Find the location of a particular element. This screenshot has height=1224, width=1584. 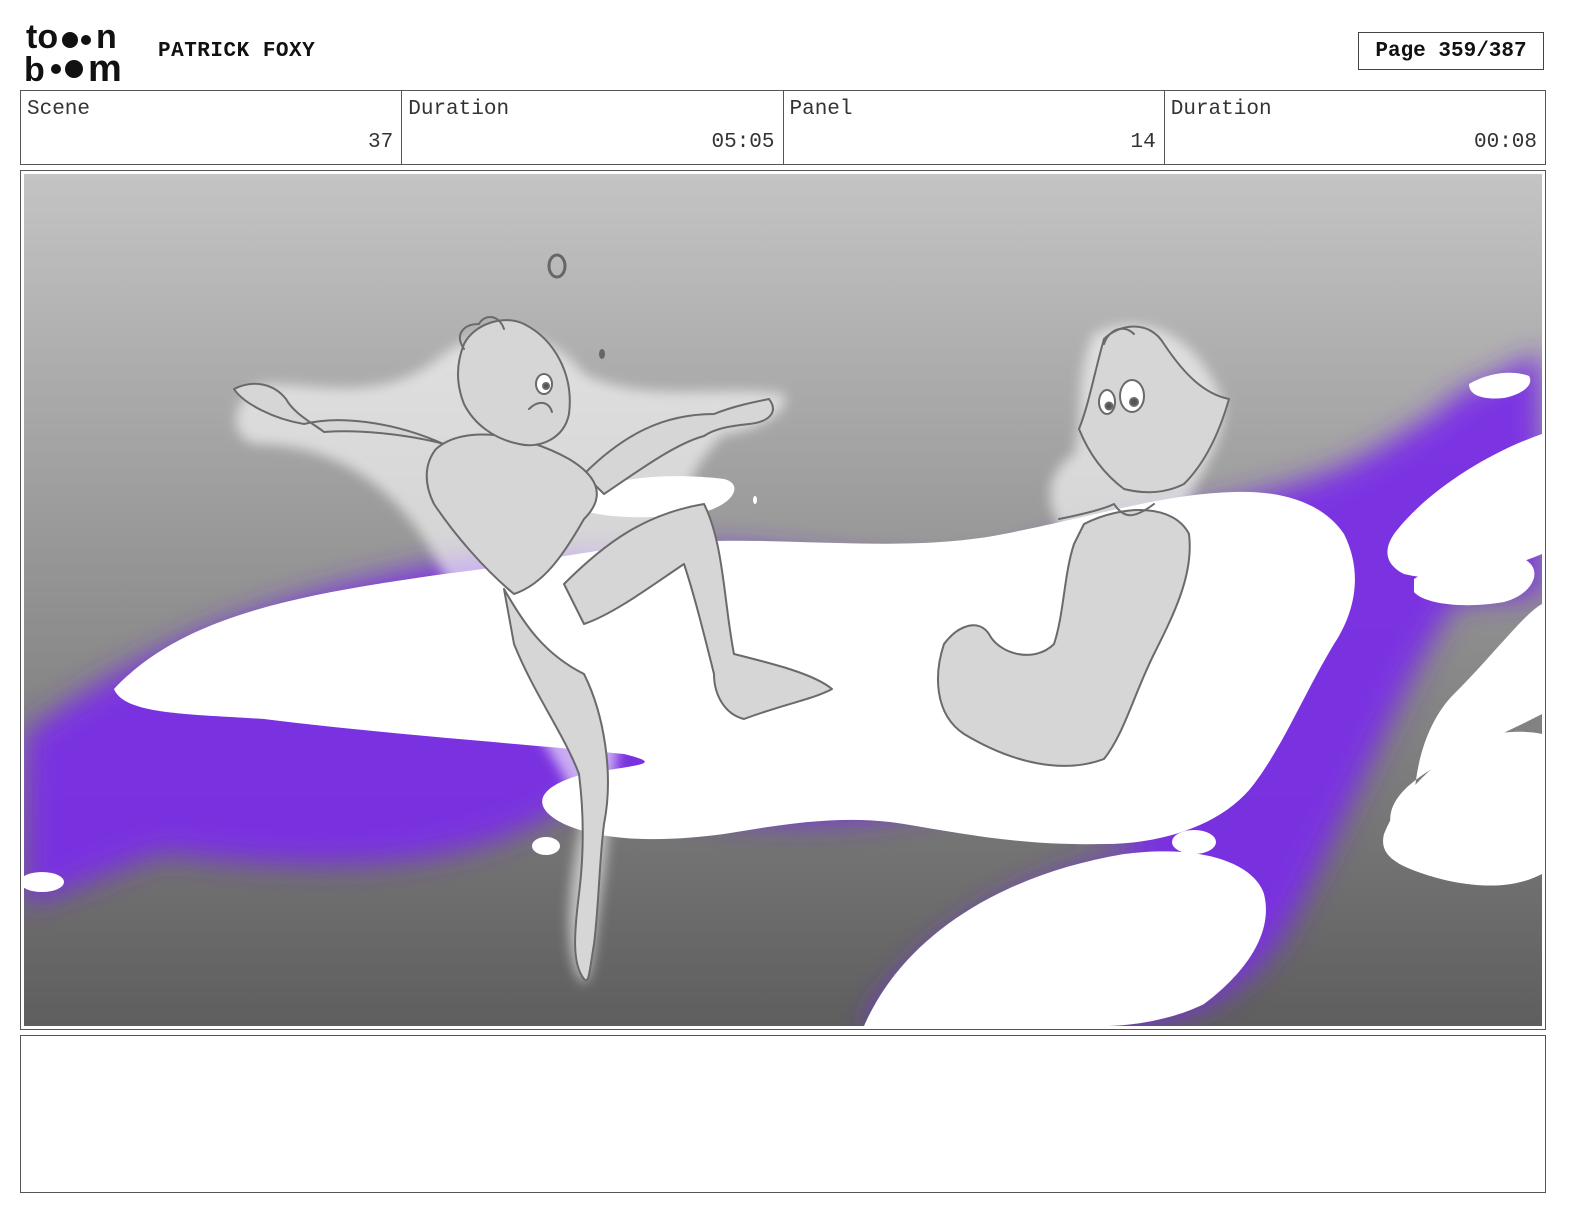

panel-duration-value: 00:08 is located at coordinates (1505, 142).